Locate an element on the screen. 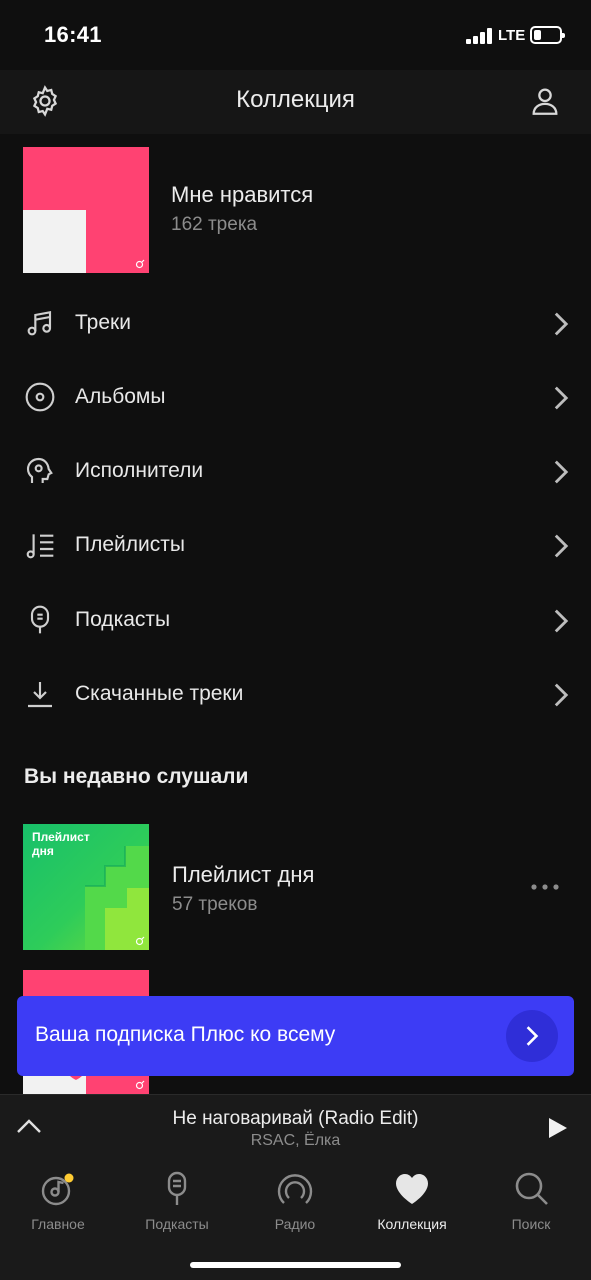 The image size is (591, 1280). tab-label: Подкасты is located at coordinates (177, 1224).